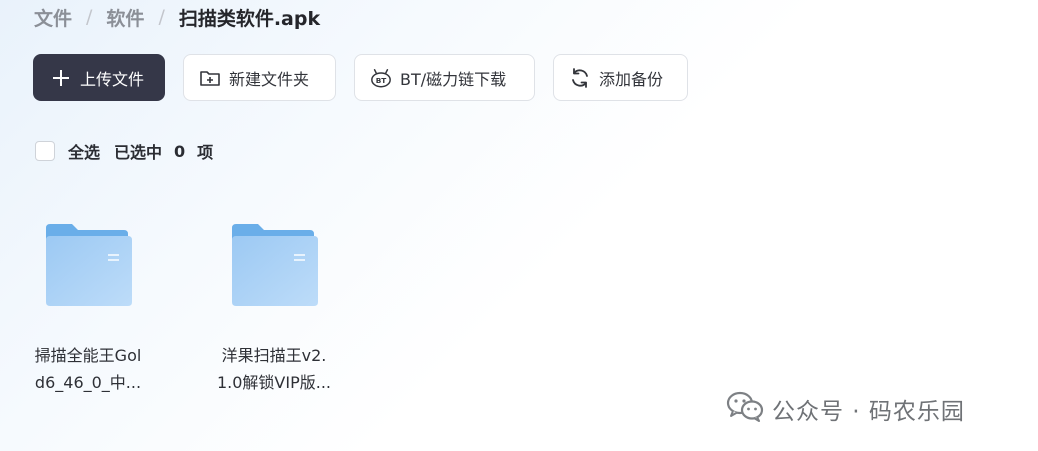  Describe the element at coordinates (631, 79) in the screenshot. I see `add-backup-button-label: 添加备份` at that location.